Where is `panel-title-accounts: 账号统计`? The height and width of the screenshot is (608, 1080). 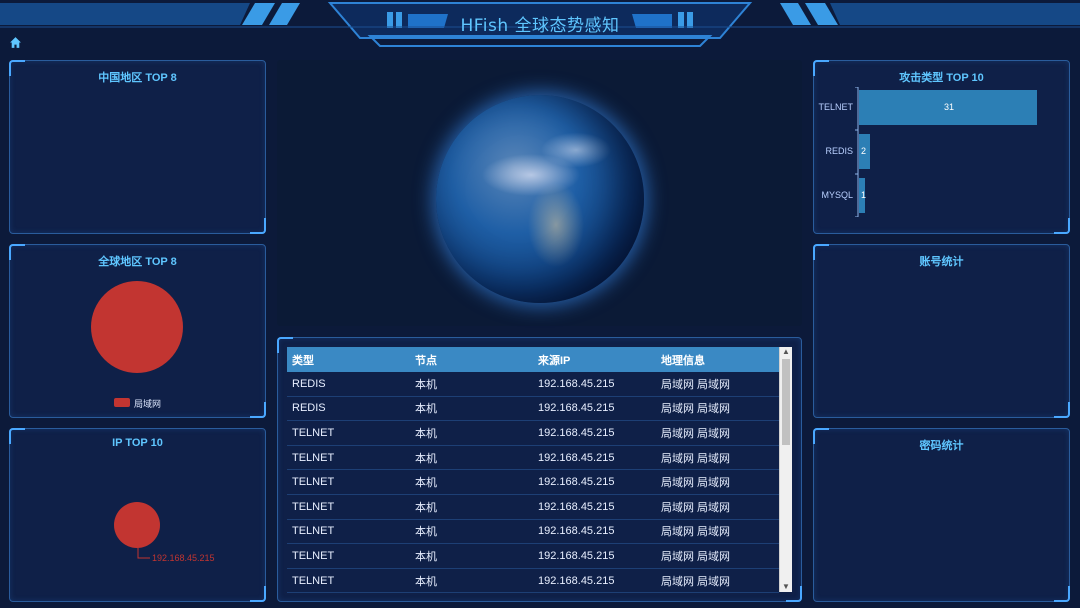
panel-title-accounts: 账号统计 is located at coordinates (941, 262).